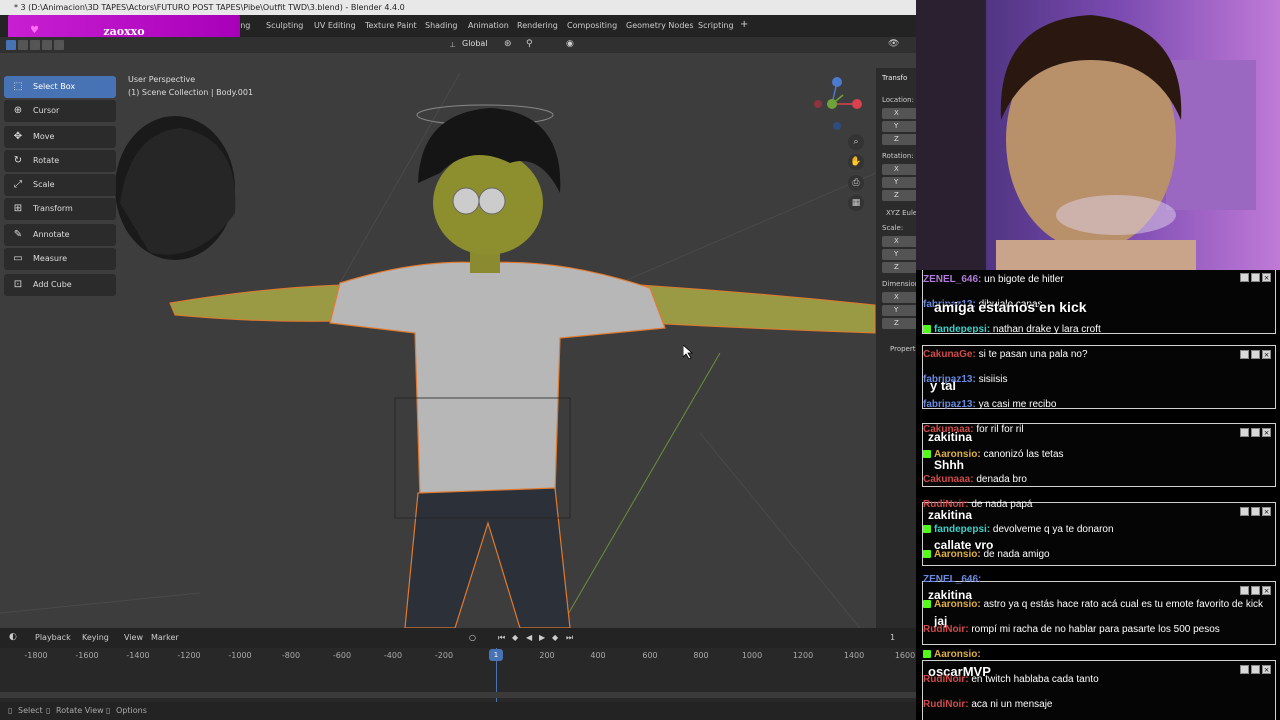 The height and width of the screenshot is (720, 1280). Describe the element at coordinates (391, 25) in the screenshot. I see `tab-texture-paint: Texture Paint` at that location.